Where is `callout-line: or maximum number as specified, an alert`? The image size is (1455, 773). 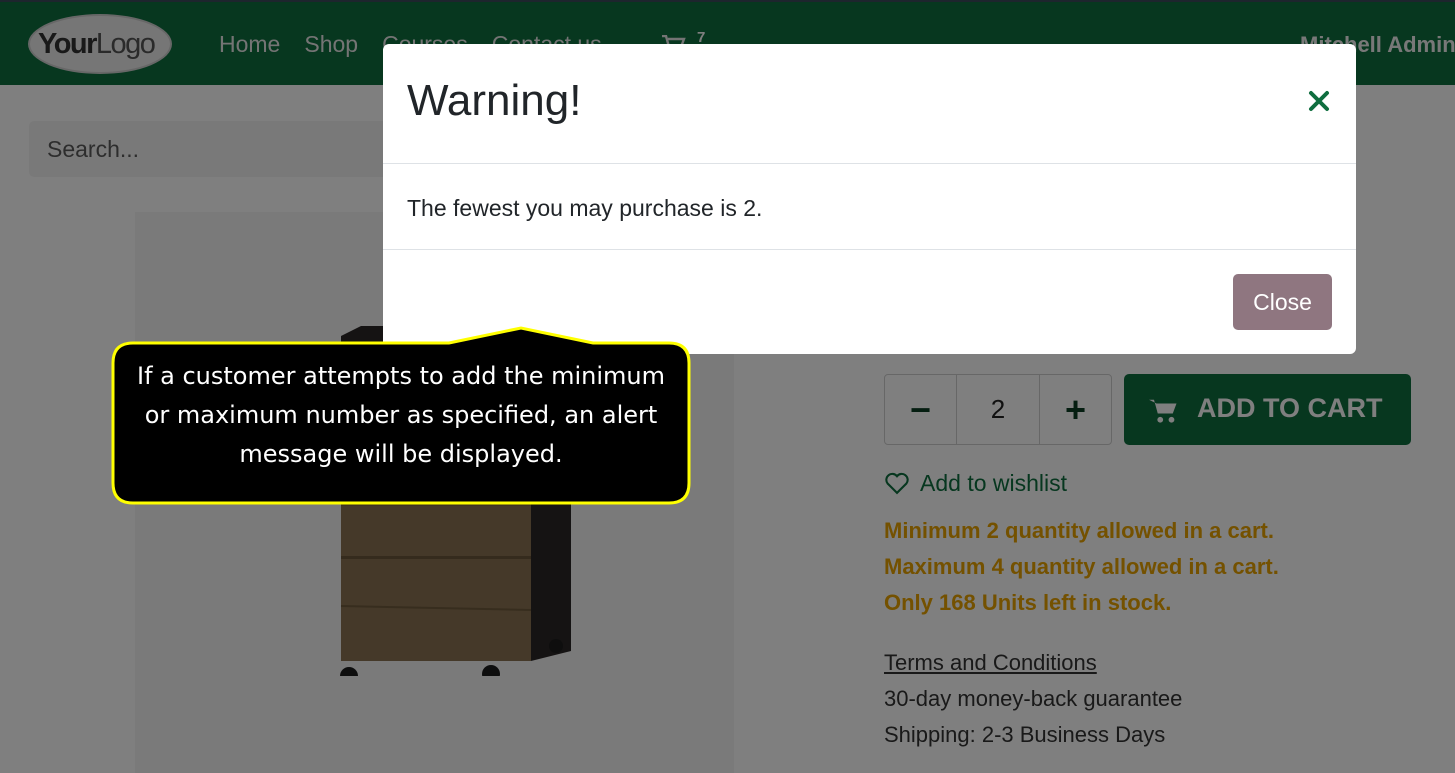
callout-line: or maximum number as specified, an alert is located at coordinates (401, 415).